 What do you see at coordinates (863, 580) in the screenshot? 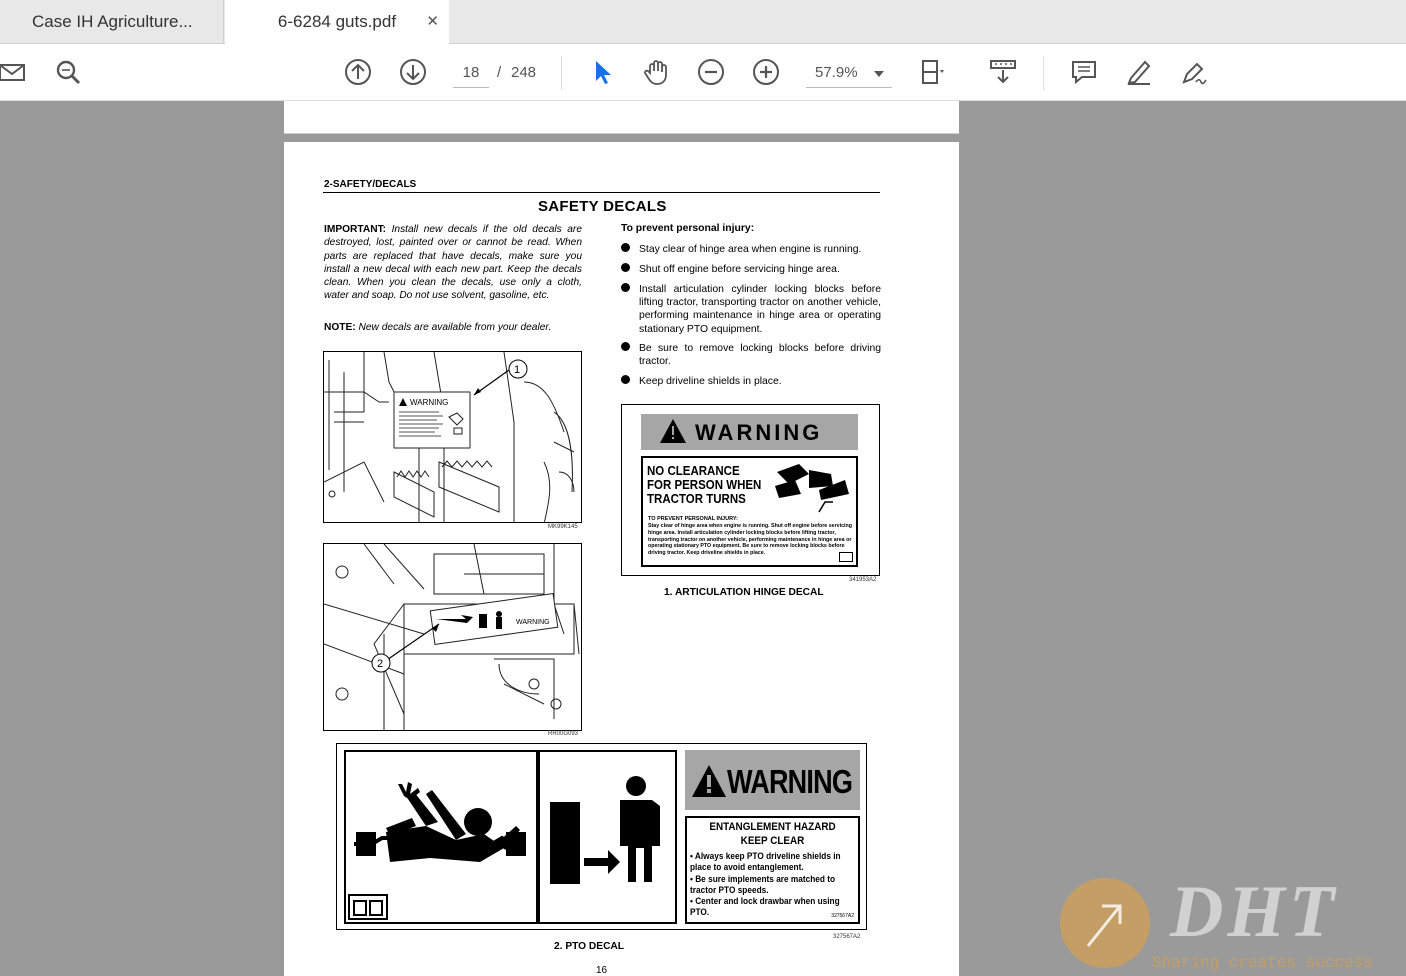
I see `hinge-decal-code: 341953A2` at bounding box center [863, 580].